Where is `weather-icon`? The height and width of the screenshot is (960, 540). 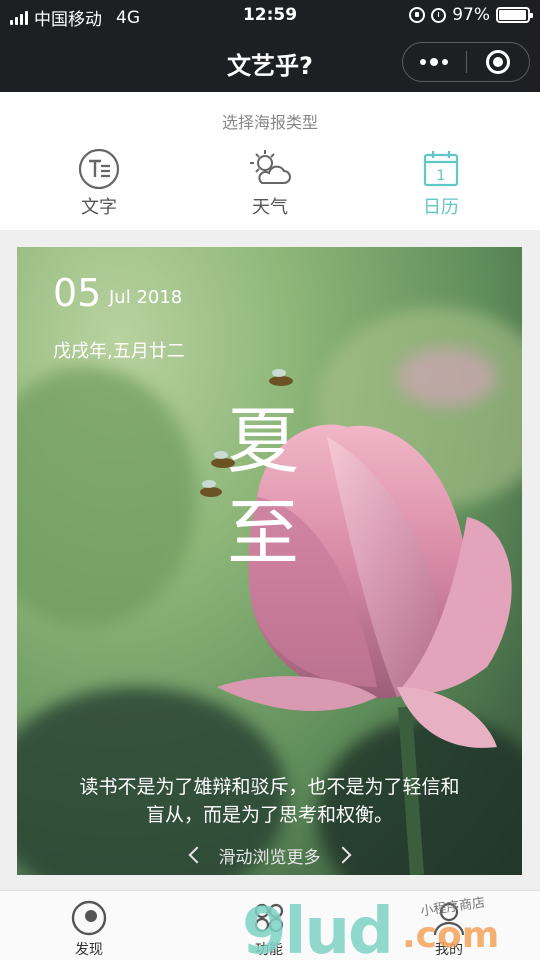
weather-icon is located at coordinates (270, 169).